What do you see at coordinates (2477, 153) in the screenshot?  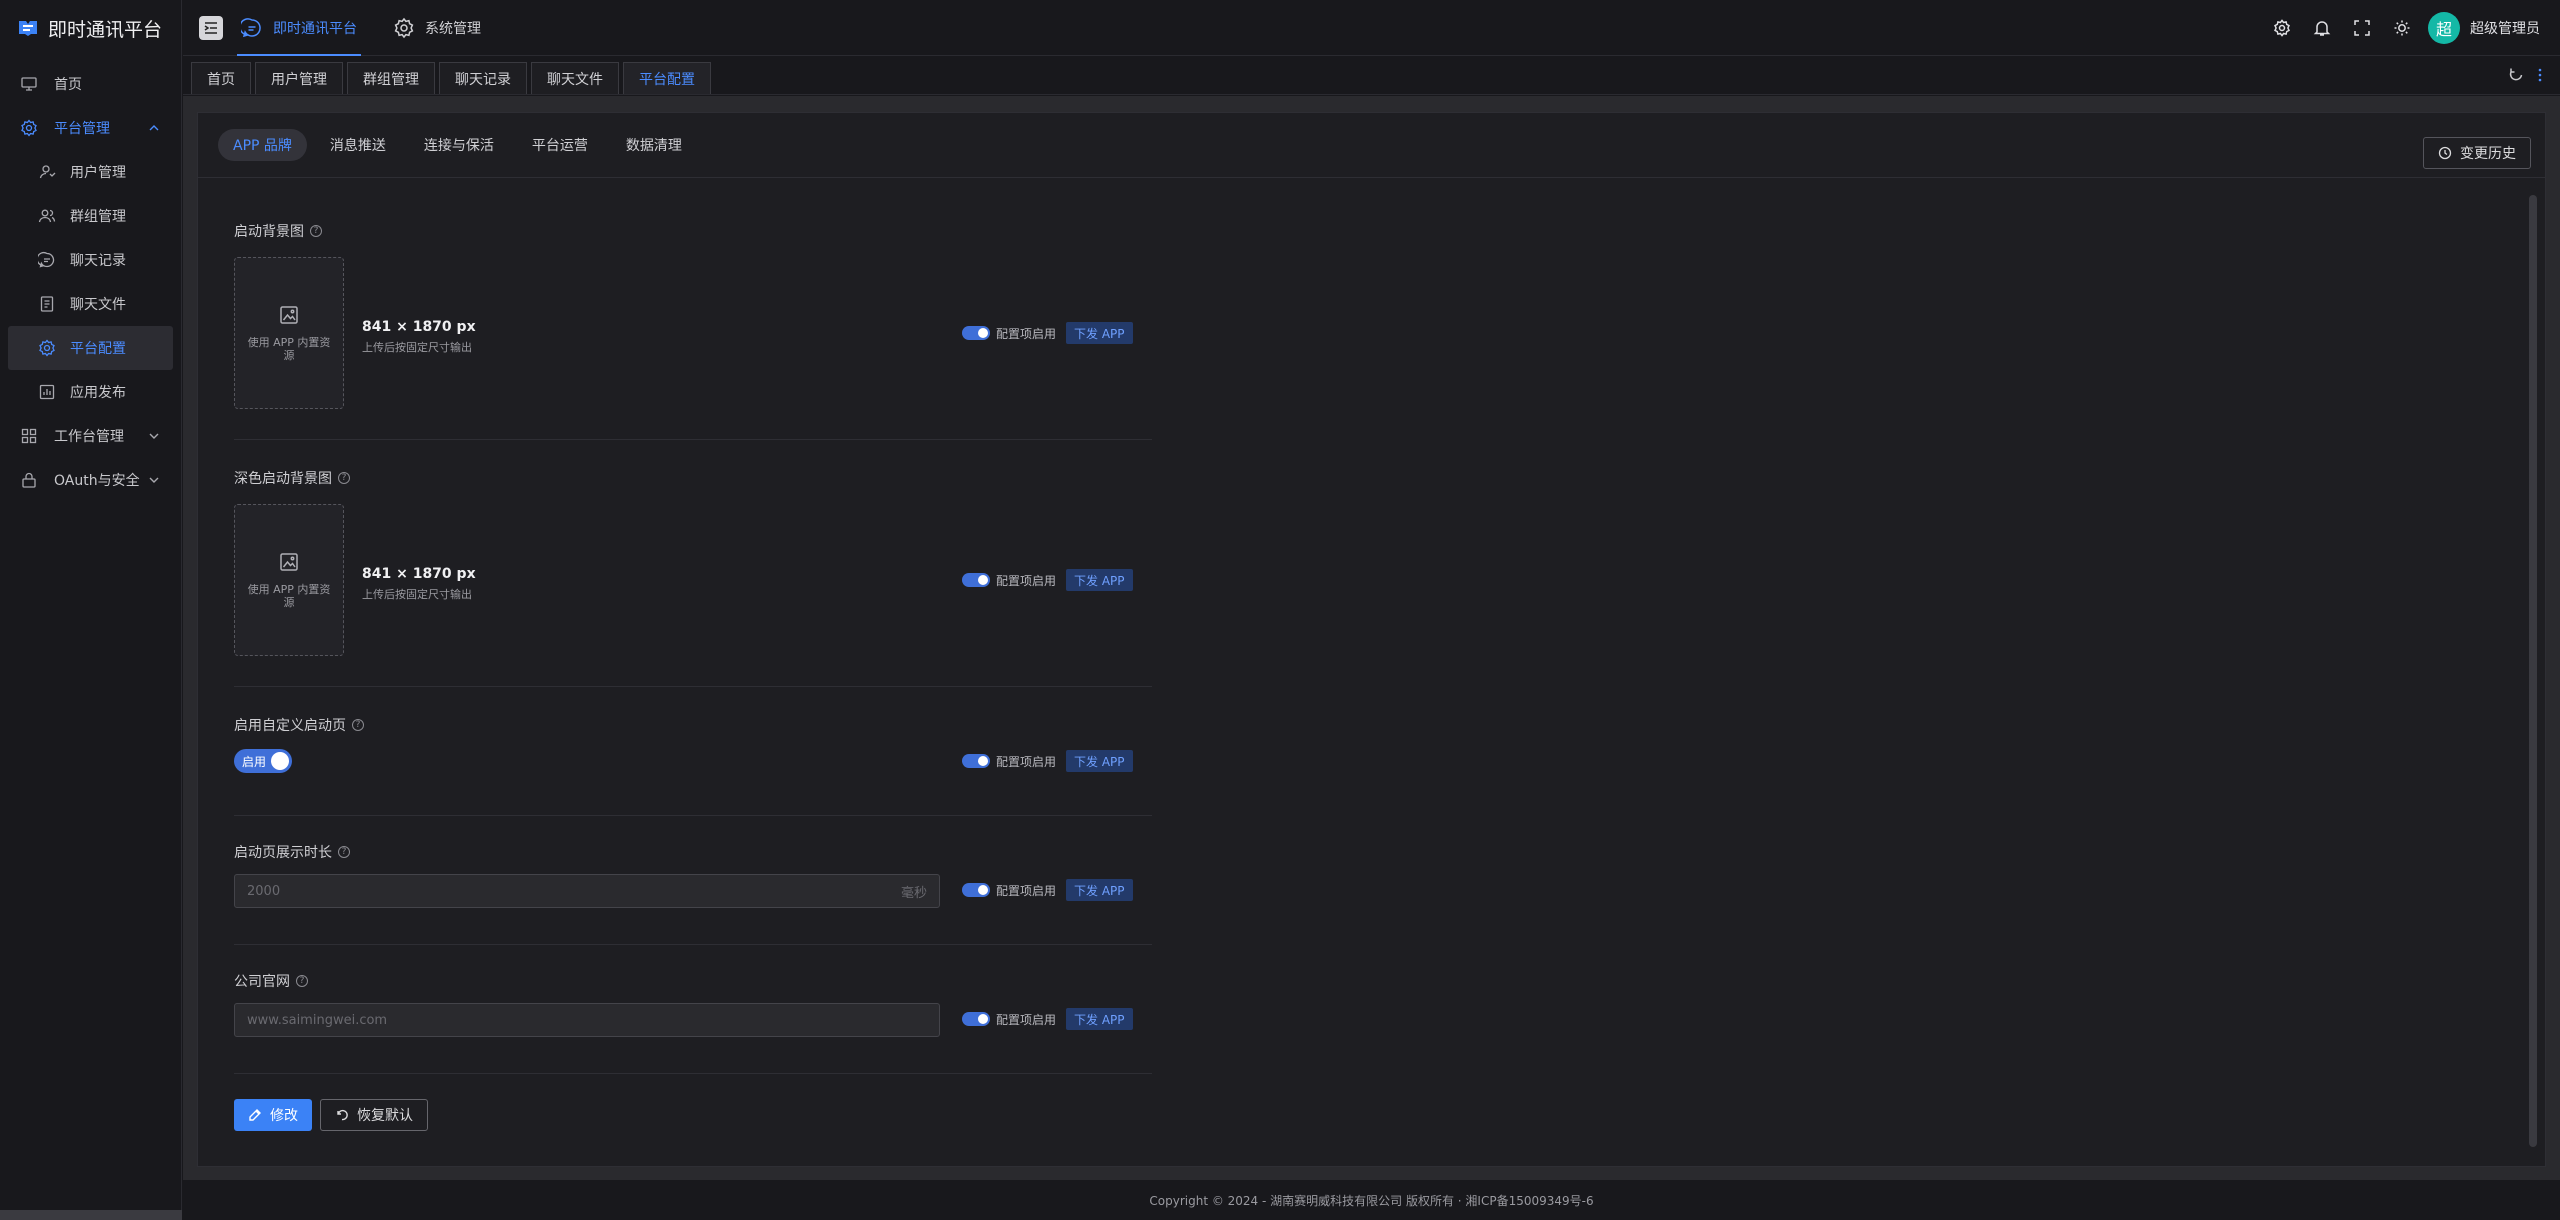 I see `change-history-button: 变更历史` at bounding box center [2477, 153].